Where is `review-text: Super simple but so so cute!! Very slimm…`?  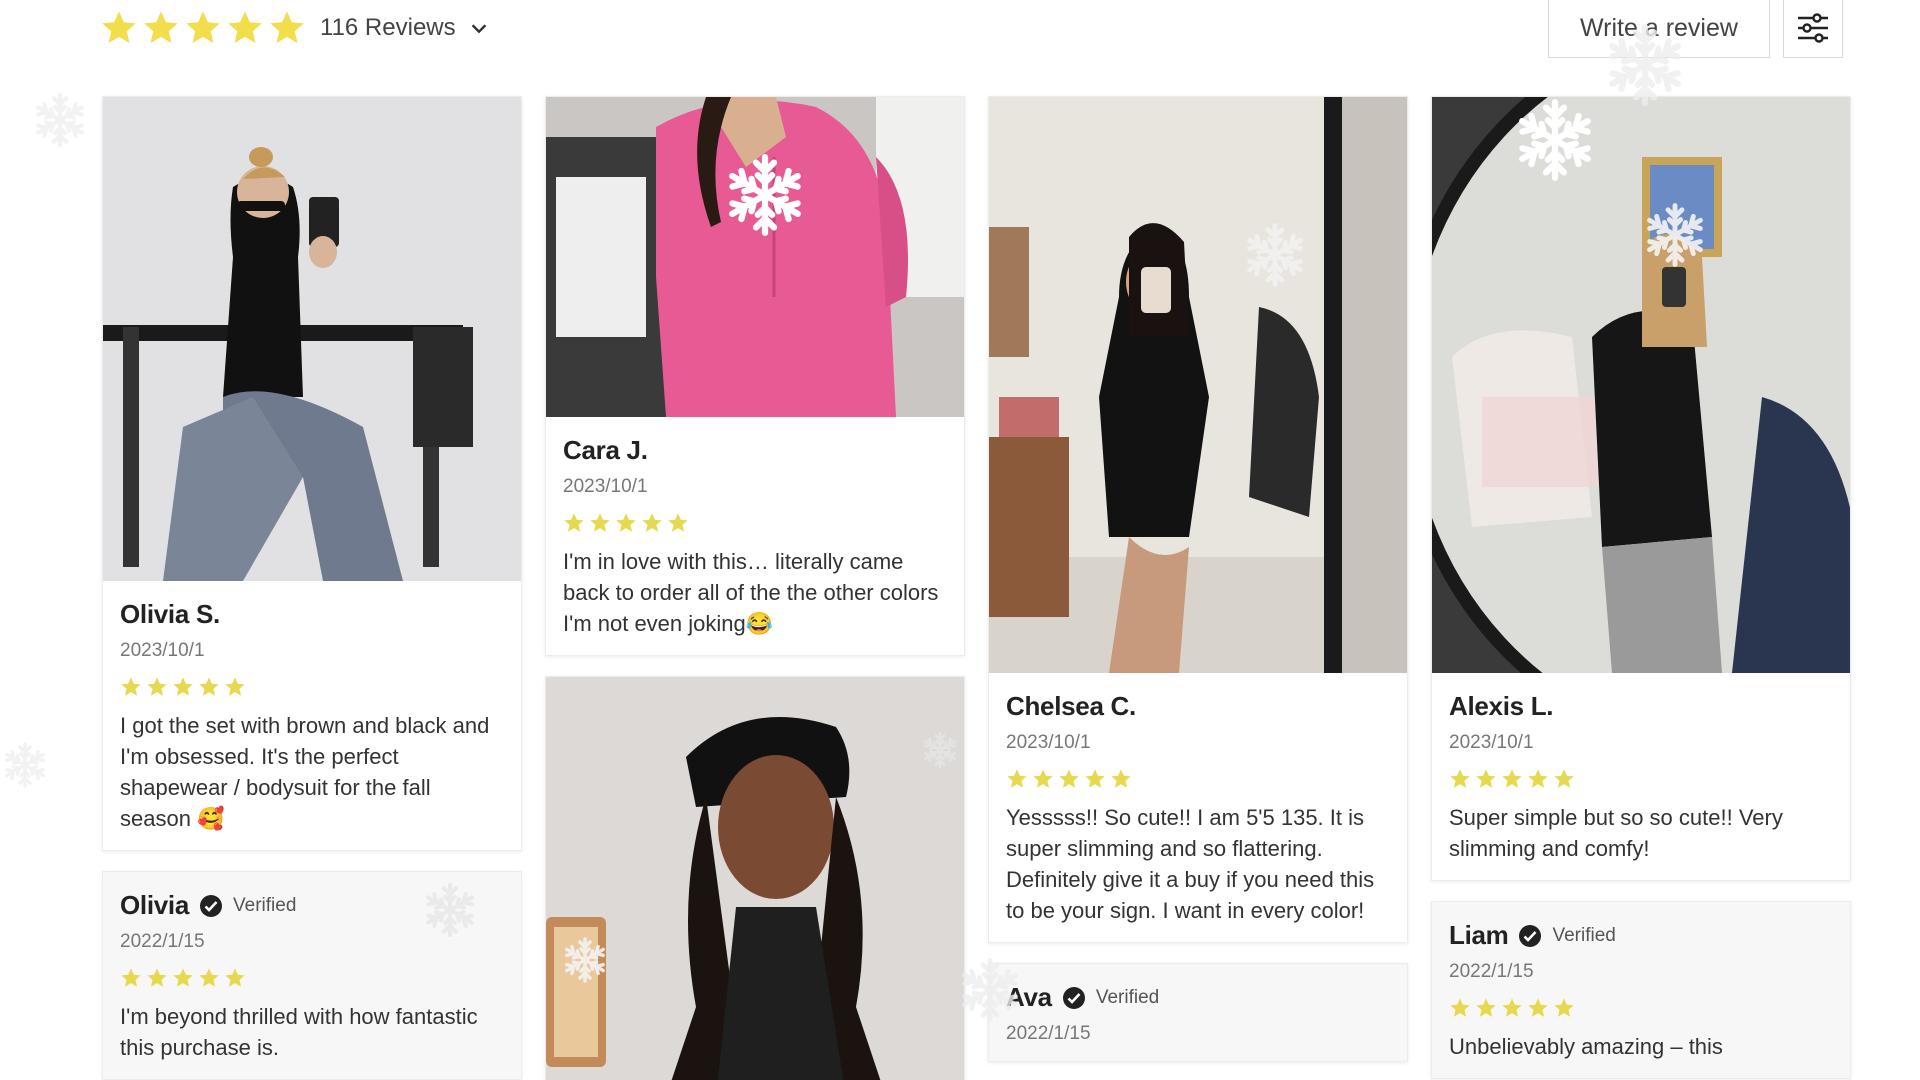
review-text: Super simple but so so cute!! Very slimm… is located at coordinates (1616, 833).